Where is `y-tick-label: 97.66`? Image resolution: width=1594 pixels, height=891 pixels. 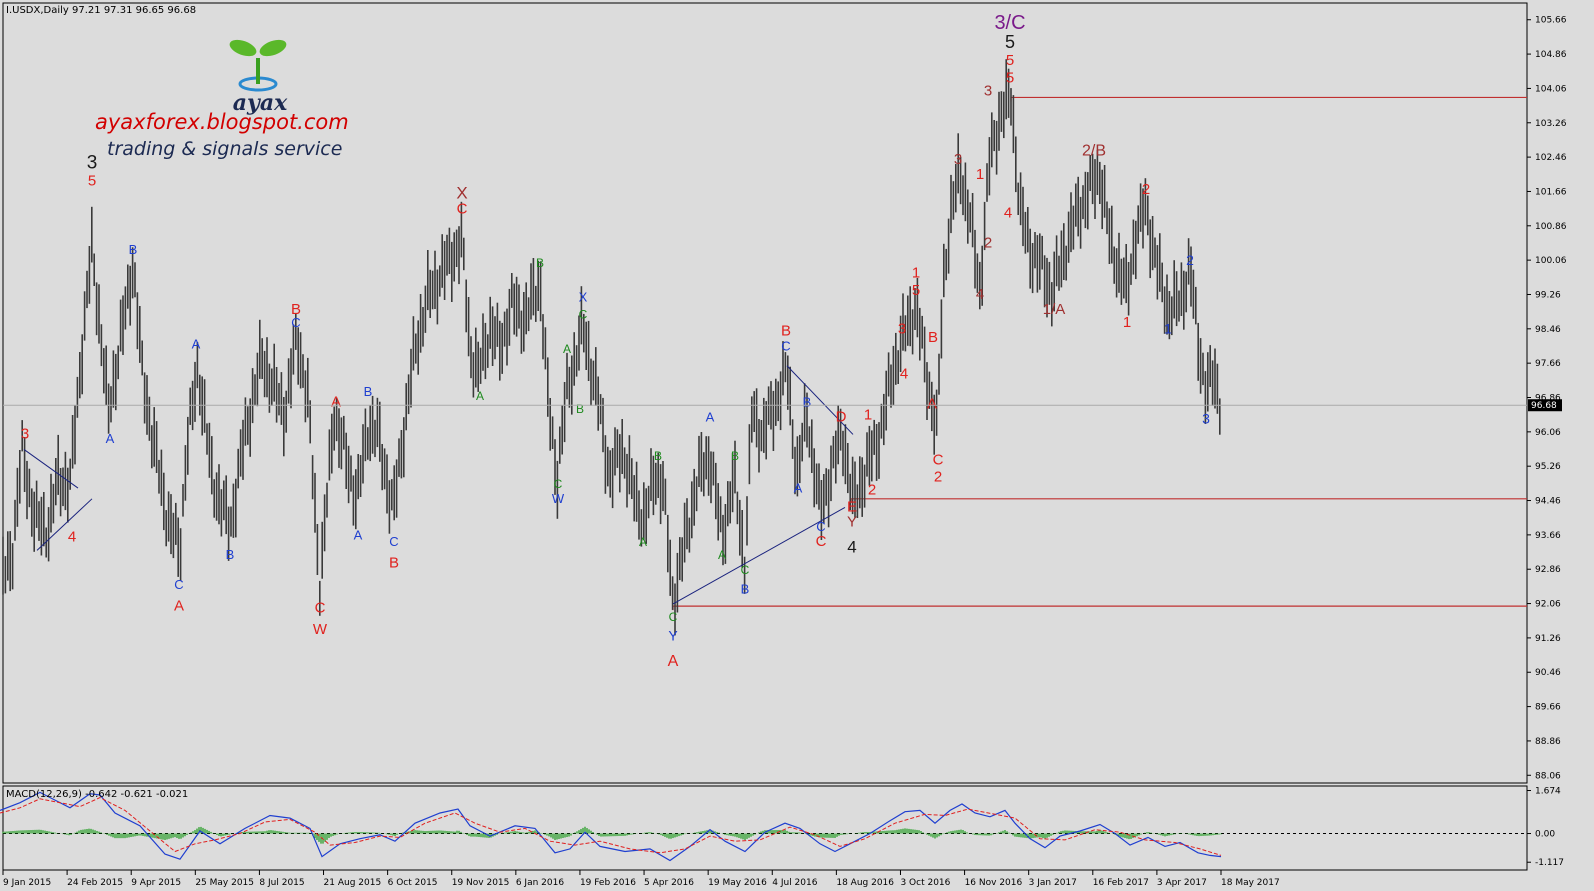
y-tick-label: 97.66 is located at coordinates (1548, 364).